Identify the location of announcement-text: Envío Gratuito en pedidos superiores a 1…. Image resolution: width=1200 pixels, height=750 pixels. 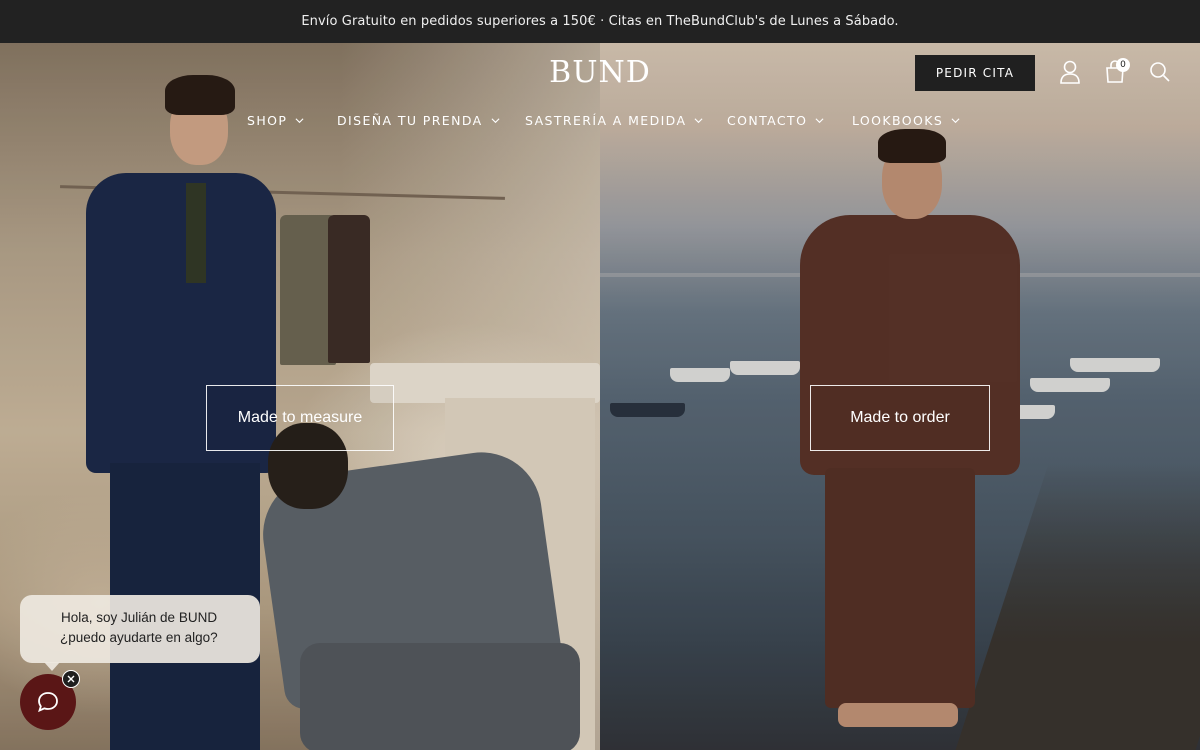
(600, 21).